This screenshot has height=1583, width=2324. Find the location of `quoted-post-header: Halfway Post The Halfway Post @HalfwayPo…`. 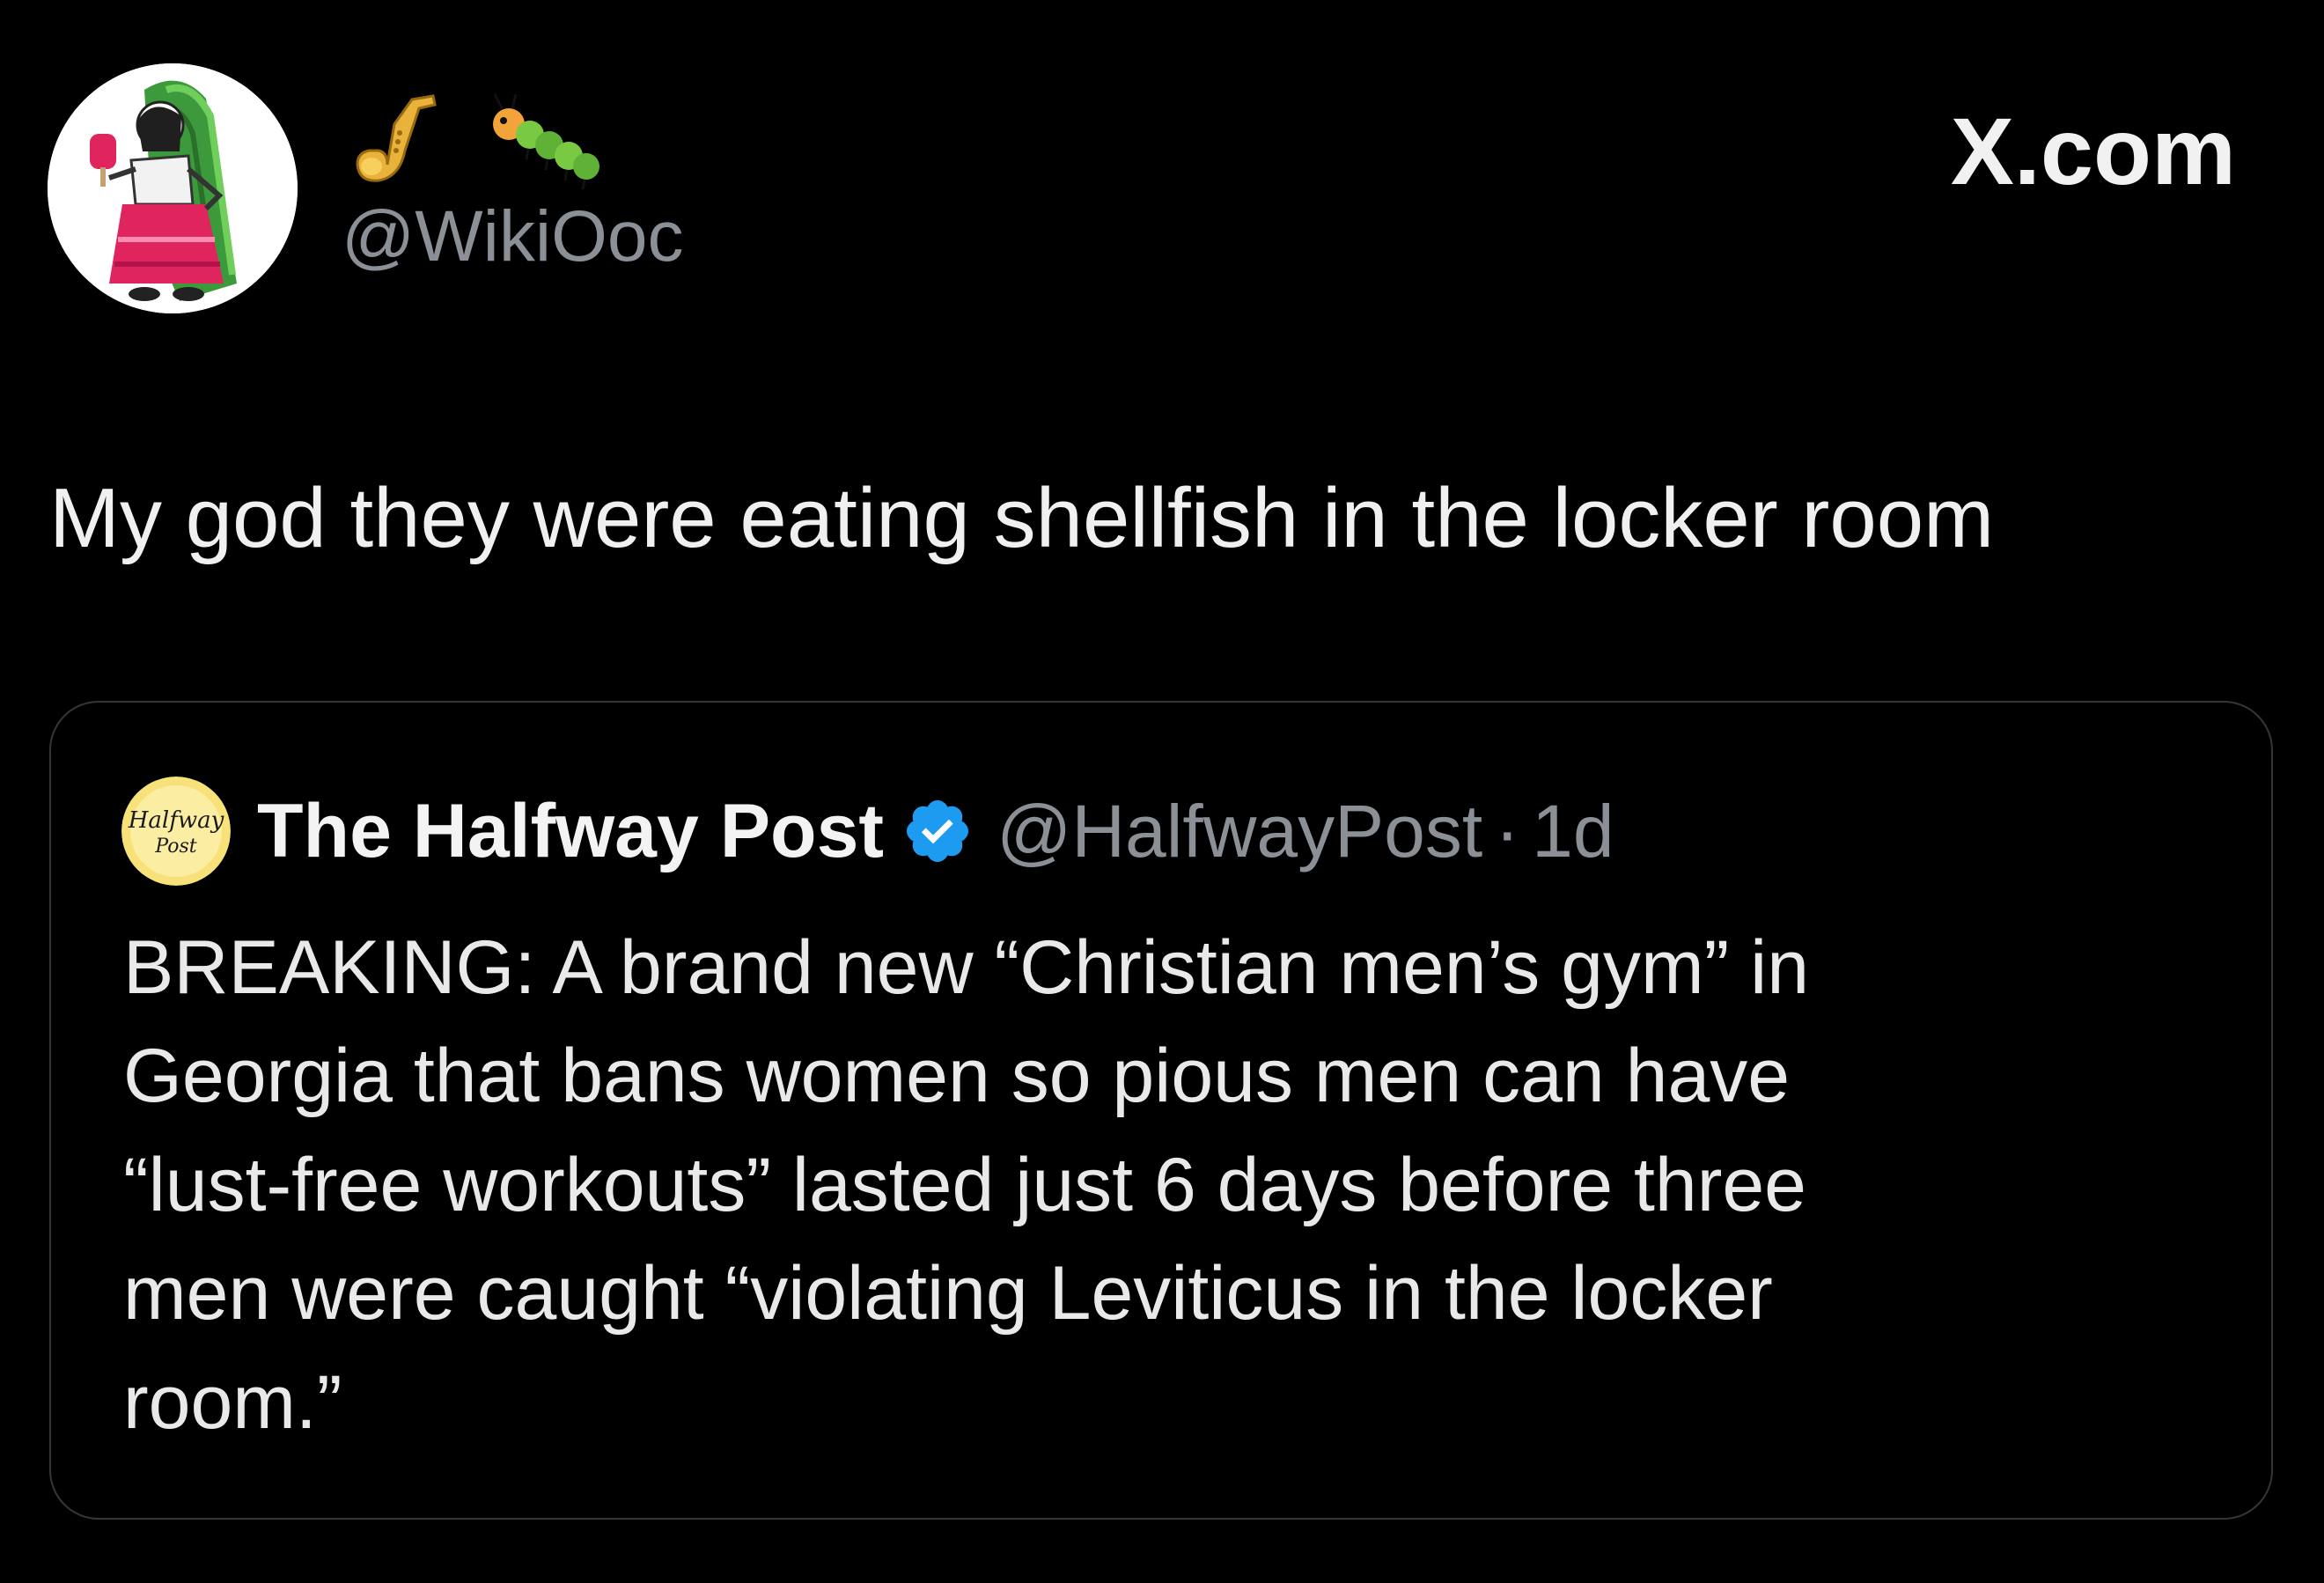

quoted-post-header: Halfway Post The Halfway Post @HalfwayPo… is located at coordinates (867, 831).